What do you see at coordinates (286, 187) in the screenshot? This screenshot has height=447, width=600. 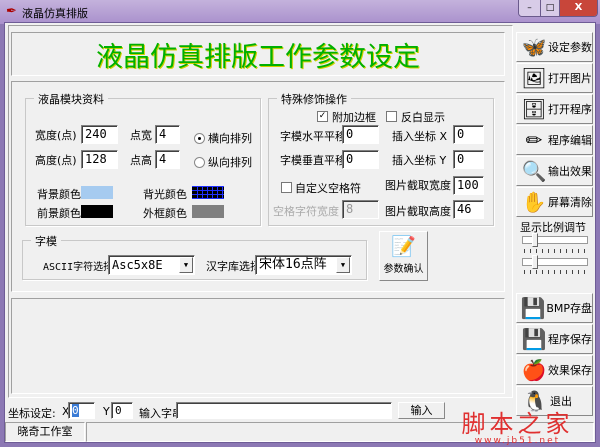 I see `custom-space-checkbox` at bounding box center [286, 187].